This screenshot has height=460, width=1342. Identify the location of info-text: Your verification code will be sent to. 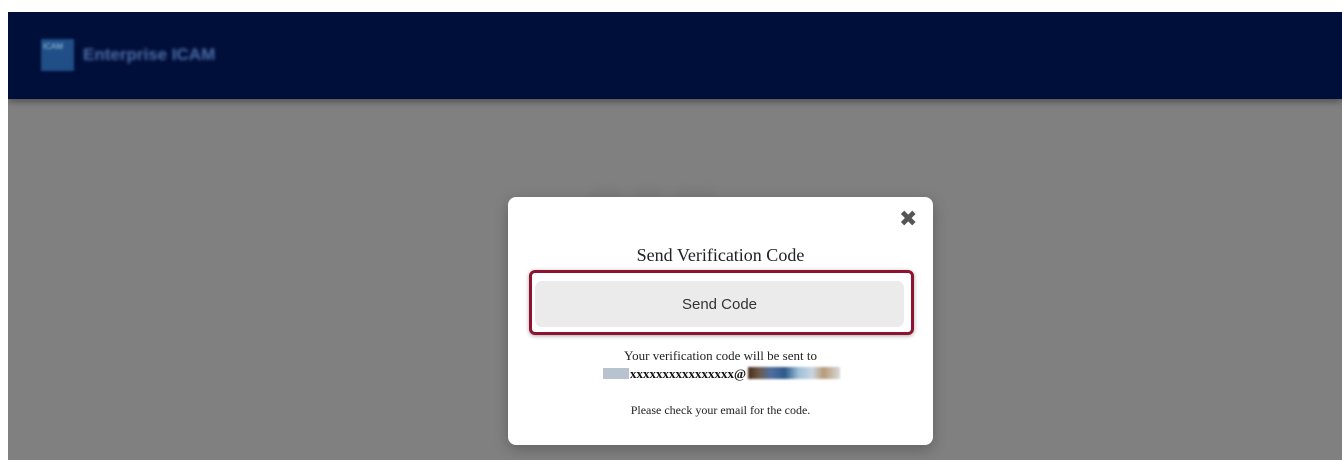
(720, 355).